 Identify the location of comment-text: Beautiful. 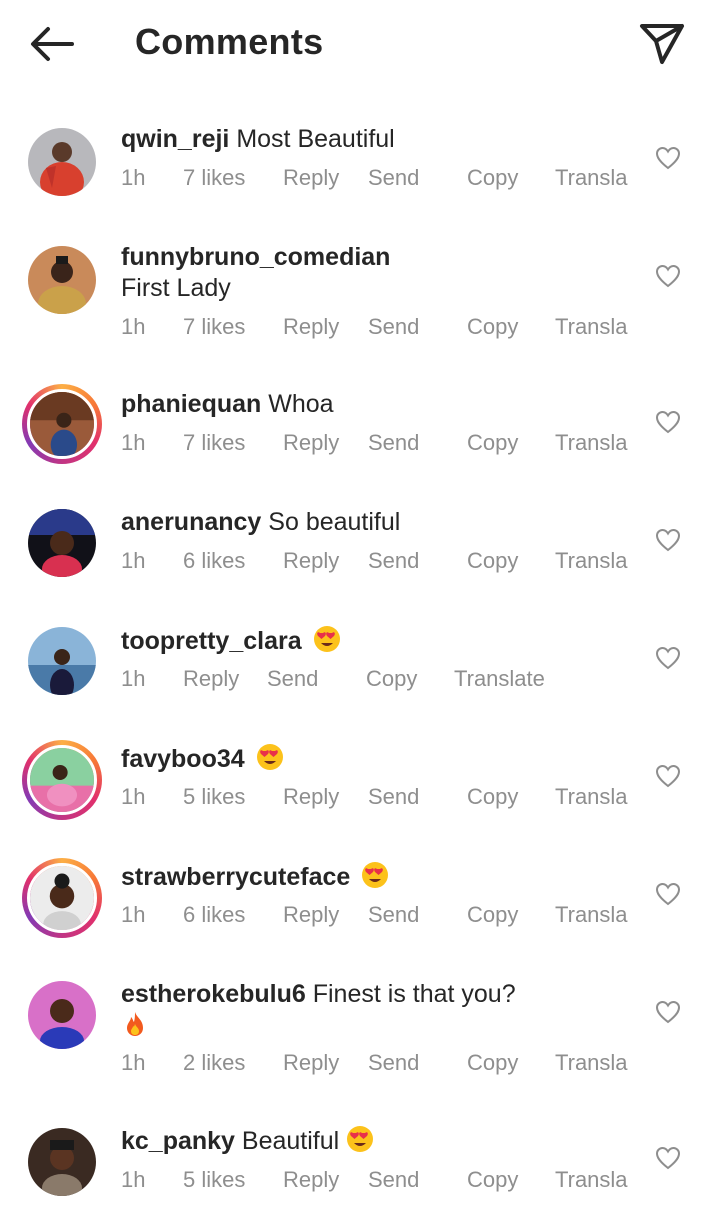
(290, 1141).